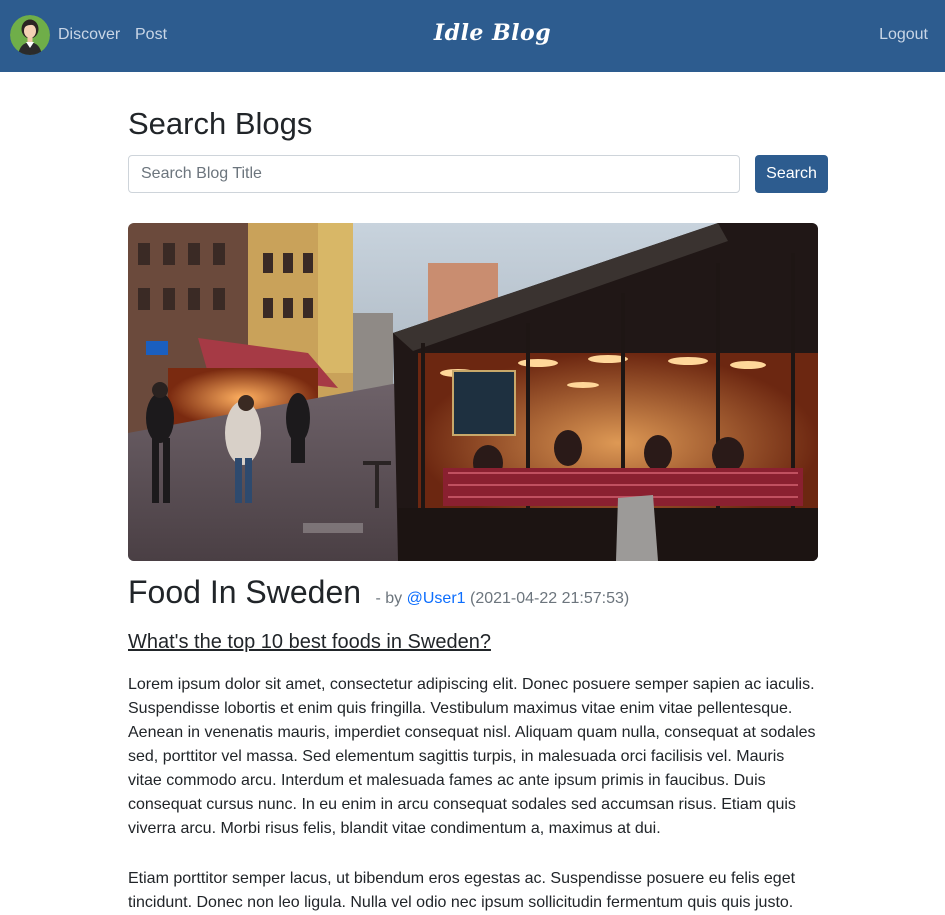  Describe the element at coordinates (309, 642) in the screenshot. I see `blog-subtitle: What's the top 10 best foods in Sweden?` at that location.